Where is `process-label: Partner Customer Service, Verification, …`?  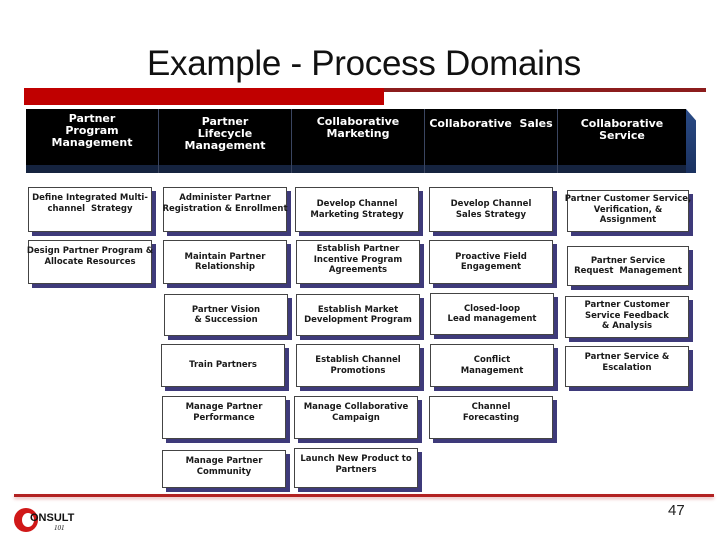 process-label: Partner Customer Service, Verification, … is located at coordinates (628, 209).